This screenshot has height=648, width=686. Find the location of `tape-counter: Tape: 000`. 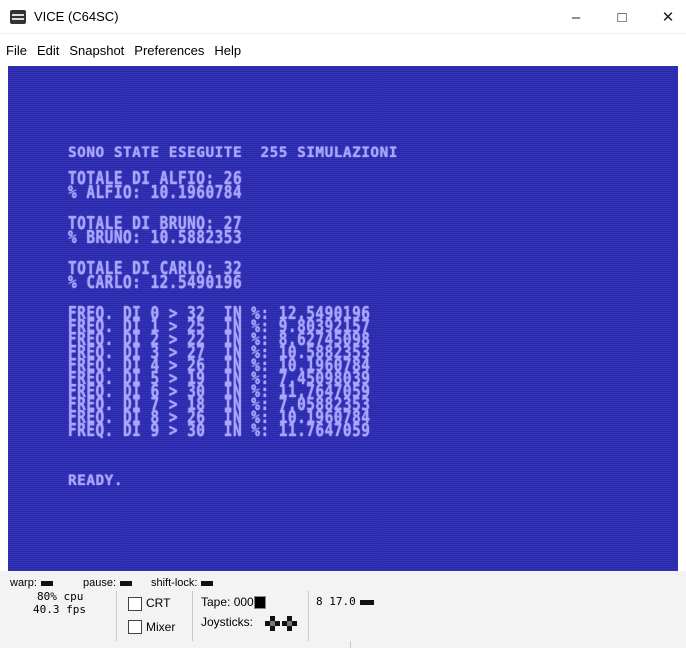

tape-counter: Tape: 000 is located at coordinates (233, 602).